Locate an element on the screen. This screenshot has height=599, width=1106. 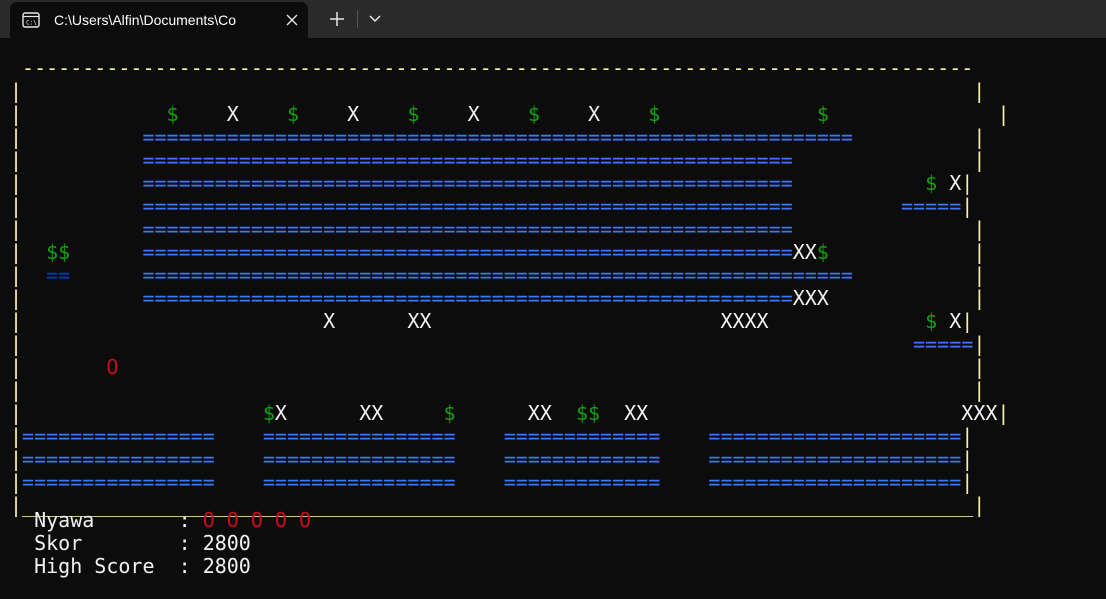
lives-label: Nyawa is located at coordinates (106, 520).